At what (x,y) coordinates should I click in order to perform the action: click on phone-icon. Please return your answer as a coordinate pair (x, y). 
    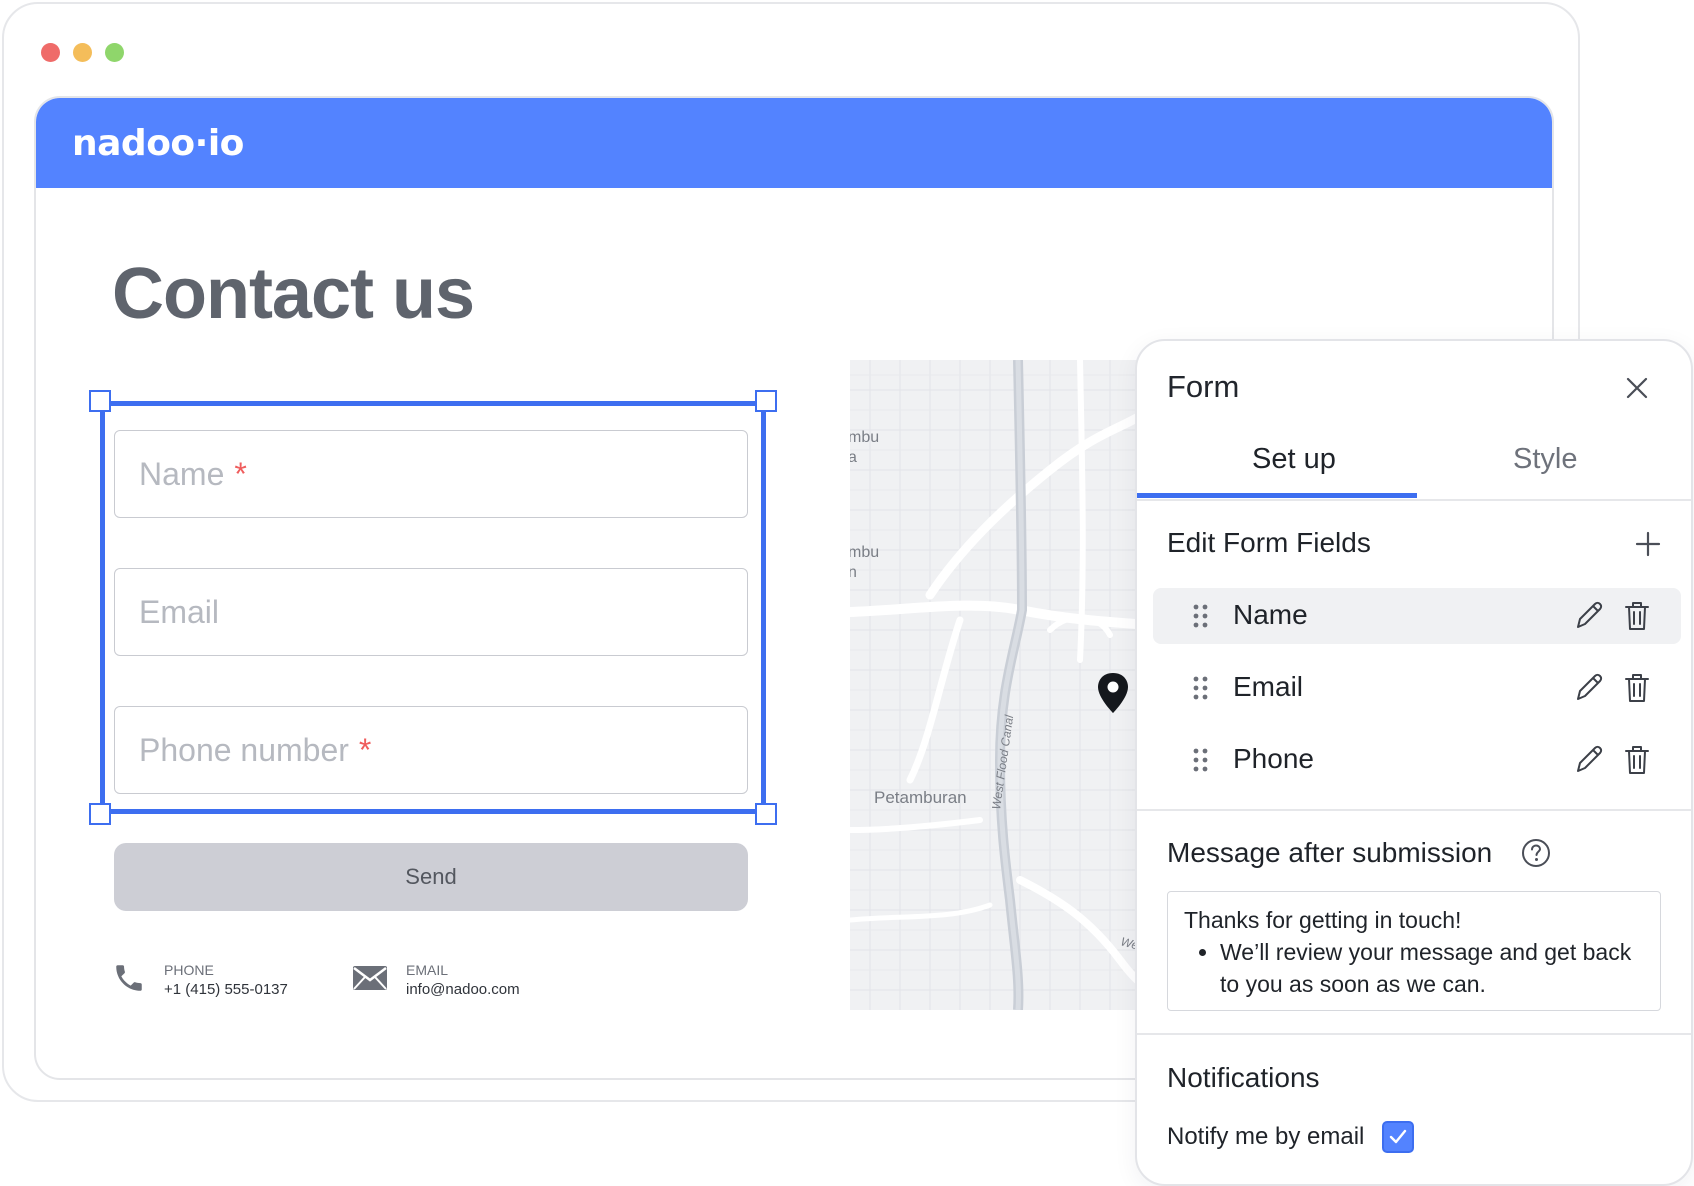
    Looking at the image, I should click on (129, 980).